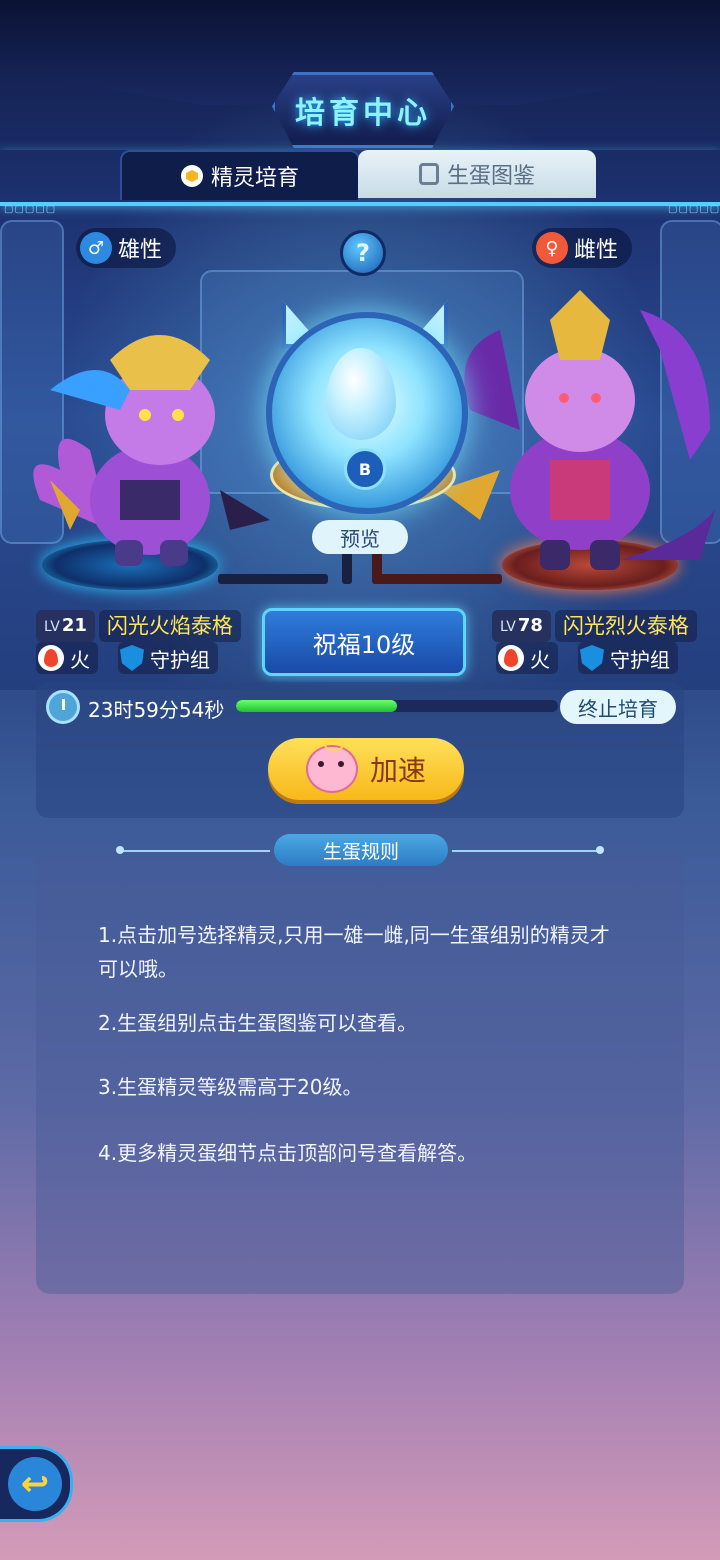 The height and width of the screenshot is (1560, 720). What do you see at coordinates (120, 850) in the screenshot?
I see `rules-divider-dot-left` at bounding box center [120, 850].